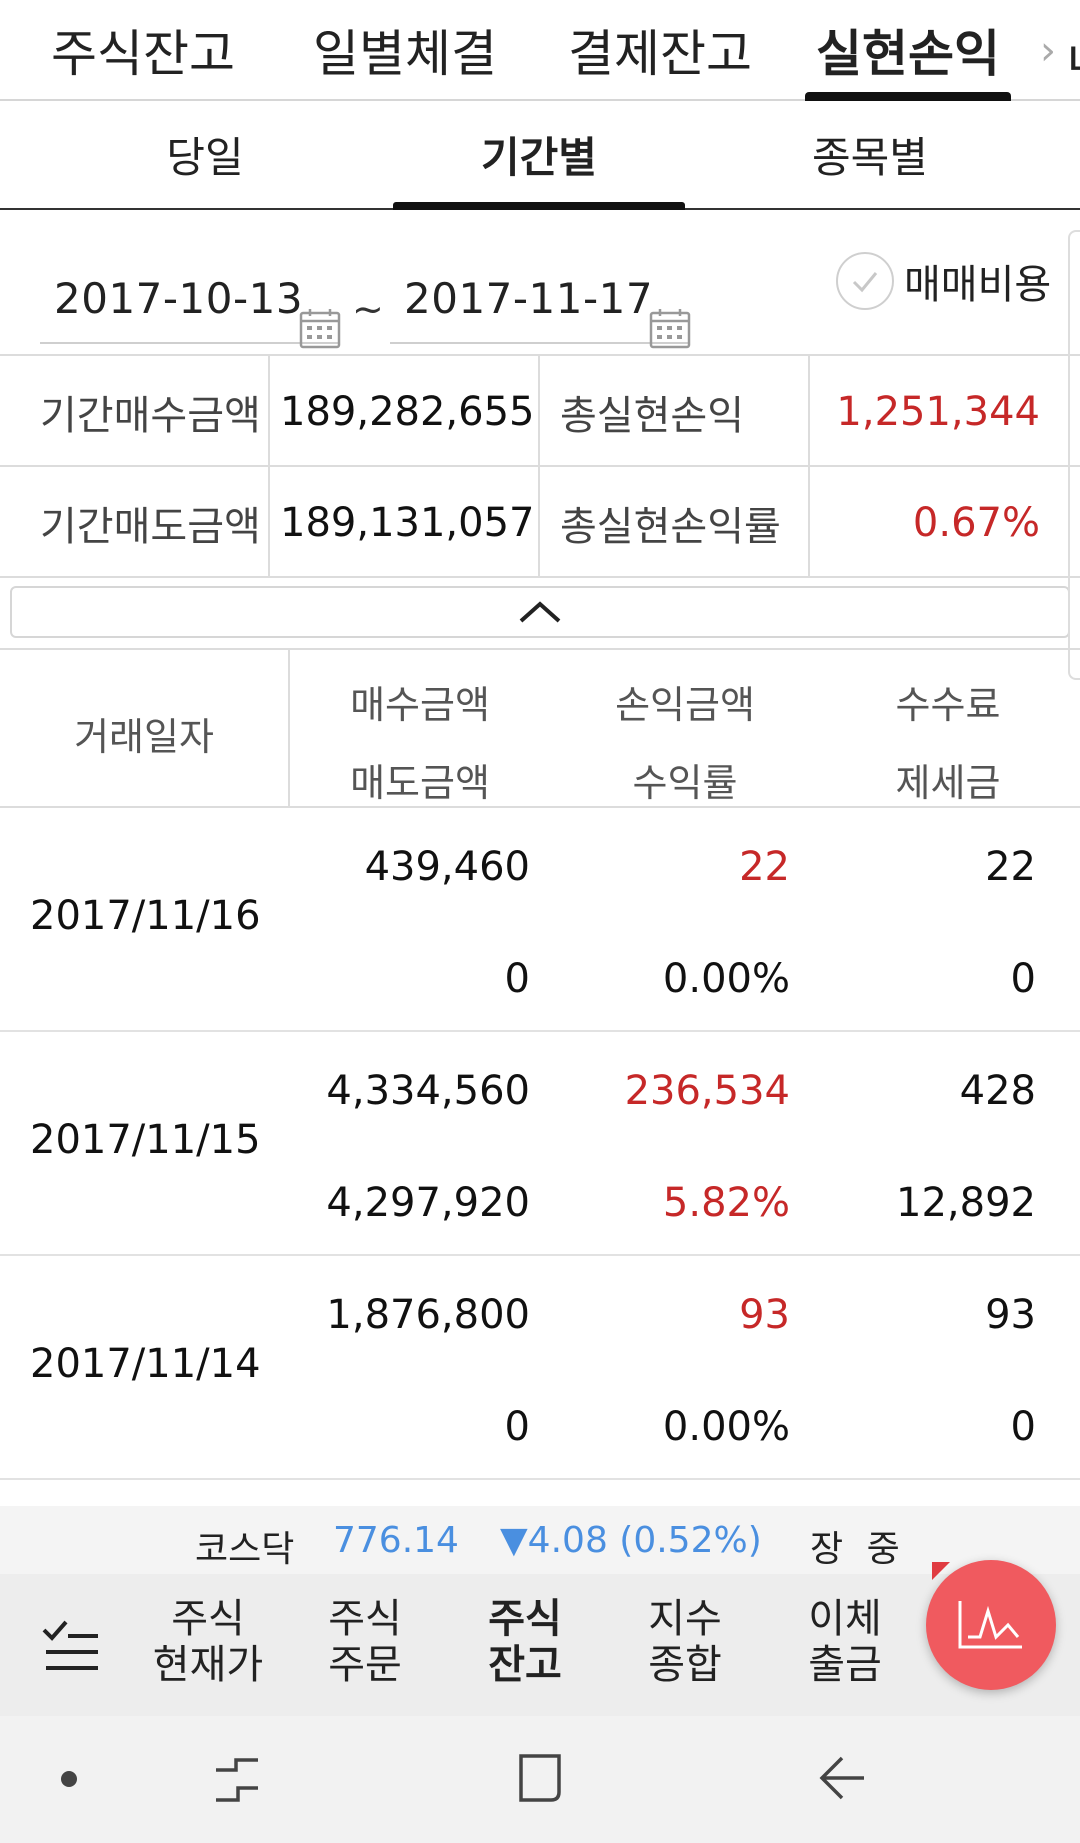 The image size is (1080, 1843). Describe the element at coordinates (428, 1203) in the screenshot. I see `row-sell-amount: 4,297,920` at that location.